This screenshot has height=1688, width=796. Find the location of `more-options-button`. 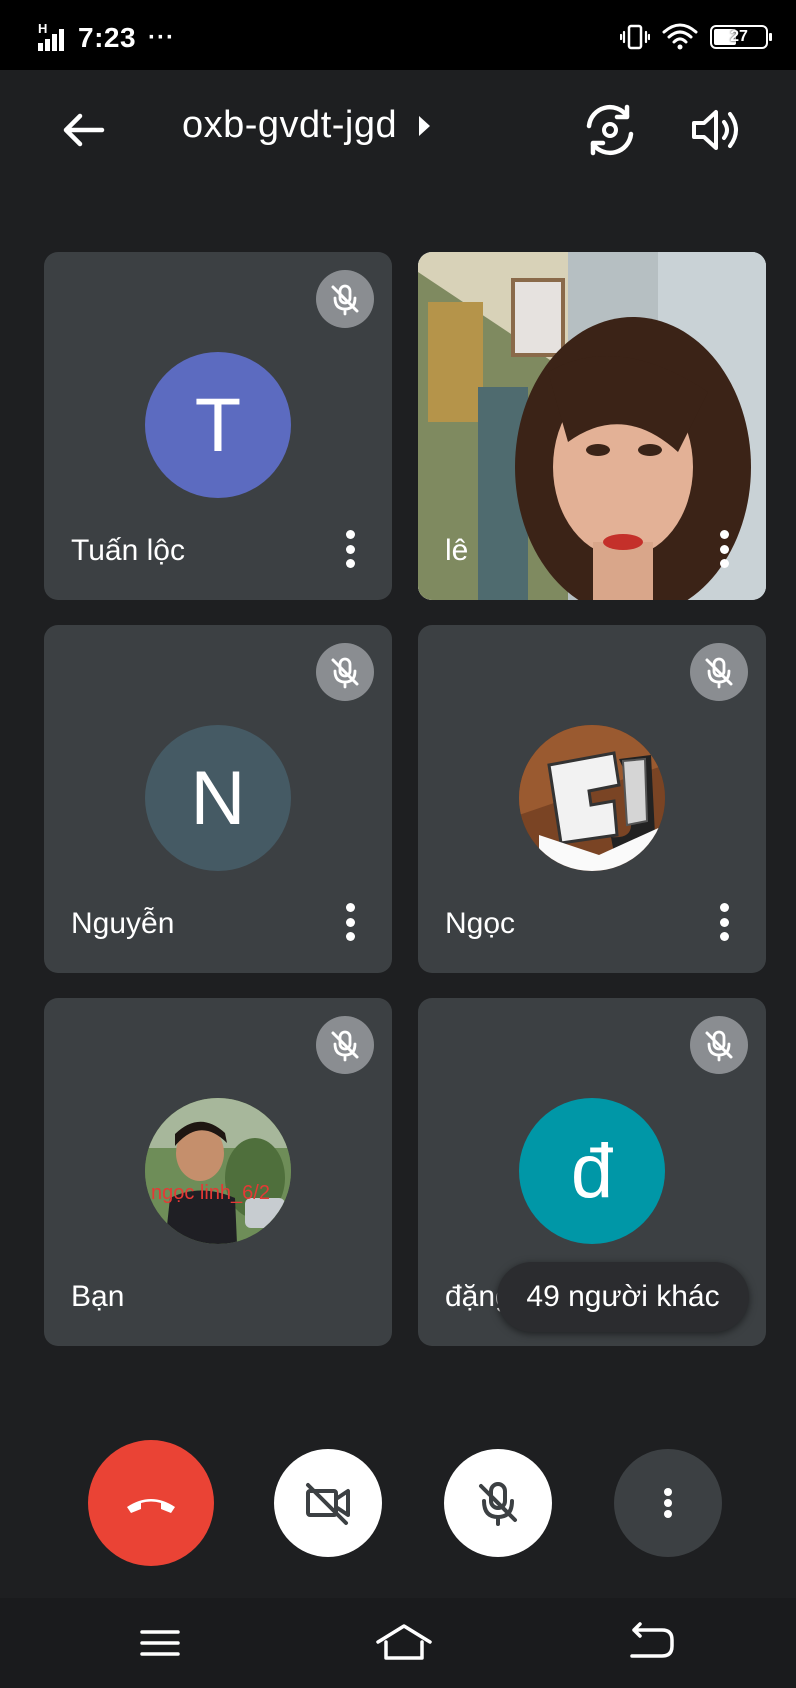

more-options-button is located at coordinates (668, 1503).